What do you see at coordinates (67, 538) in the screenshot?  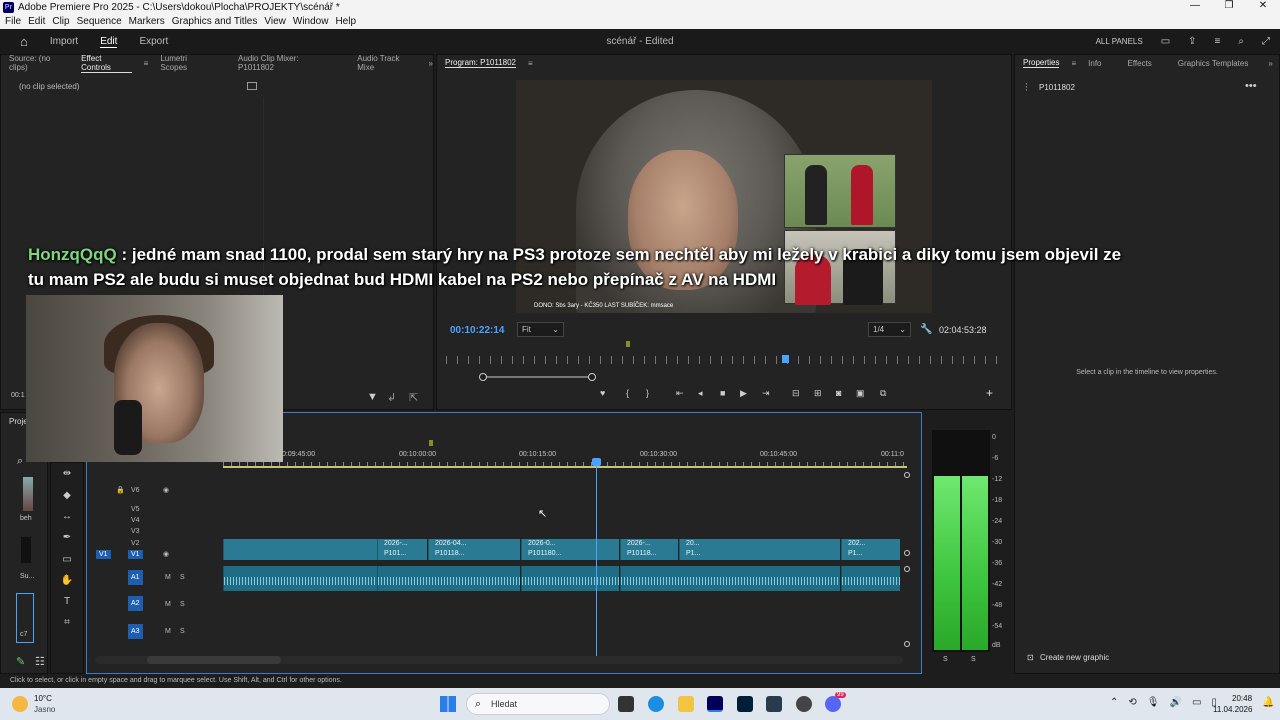 I see `pen-tool-icon: ✒` at bounding box center [67, 538].